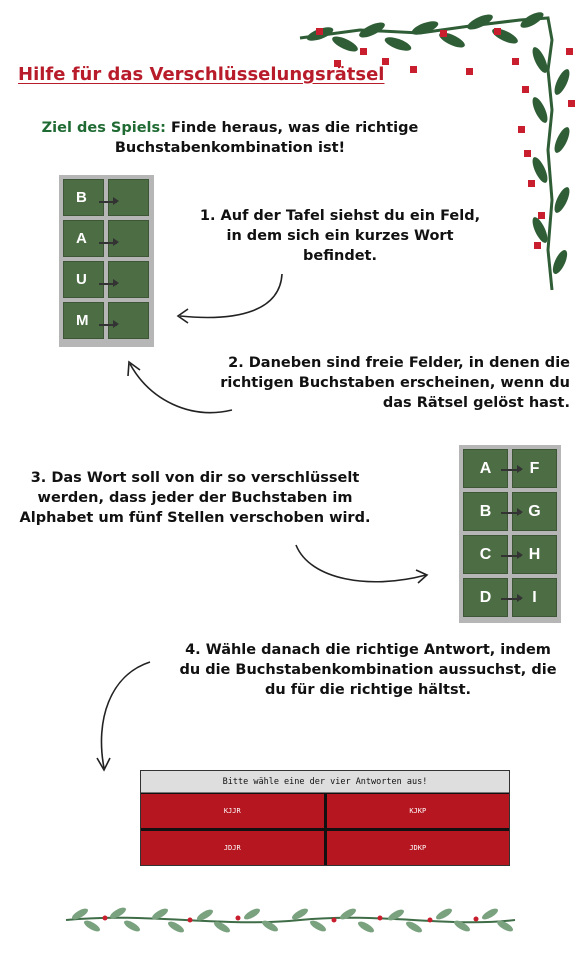 This screenshot has width=586, height=953. Describe the element at coordinates (232, 848) in the screenshot. I see `answer-button-3: JDJR` at that location.